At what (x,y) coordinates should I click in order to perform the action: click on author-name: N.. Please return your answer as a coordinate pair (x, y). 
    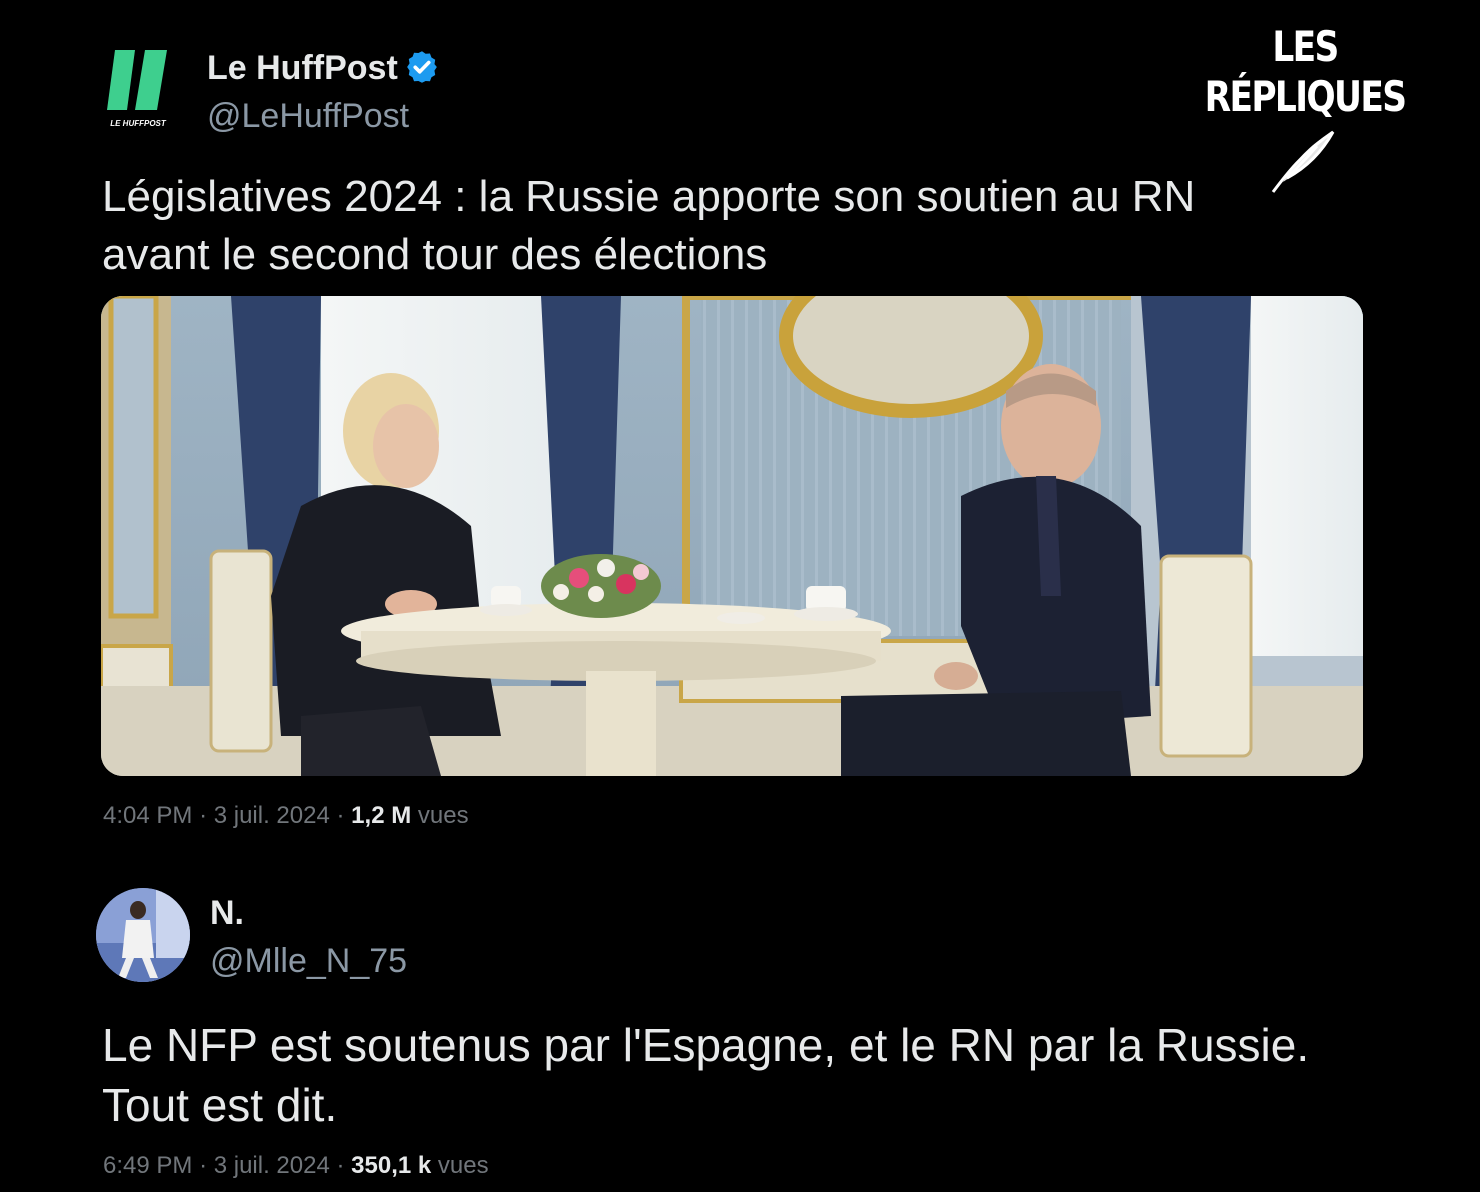
    Looking at the image, I should click on (308, 913).